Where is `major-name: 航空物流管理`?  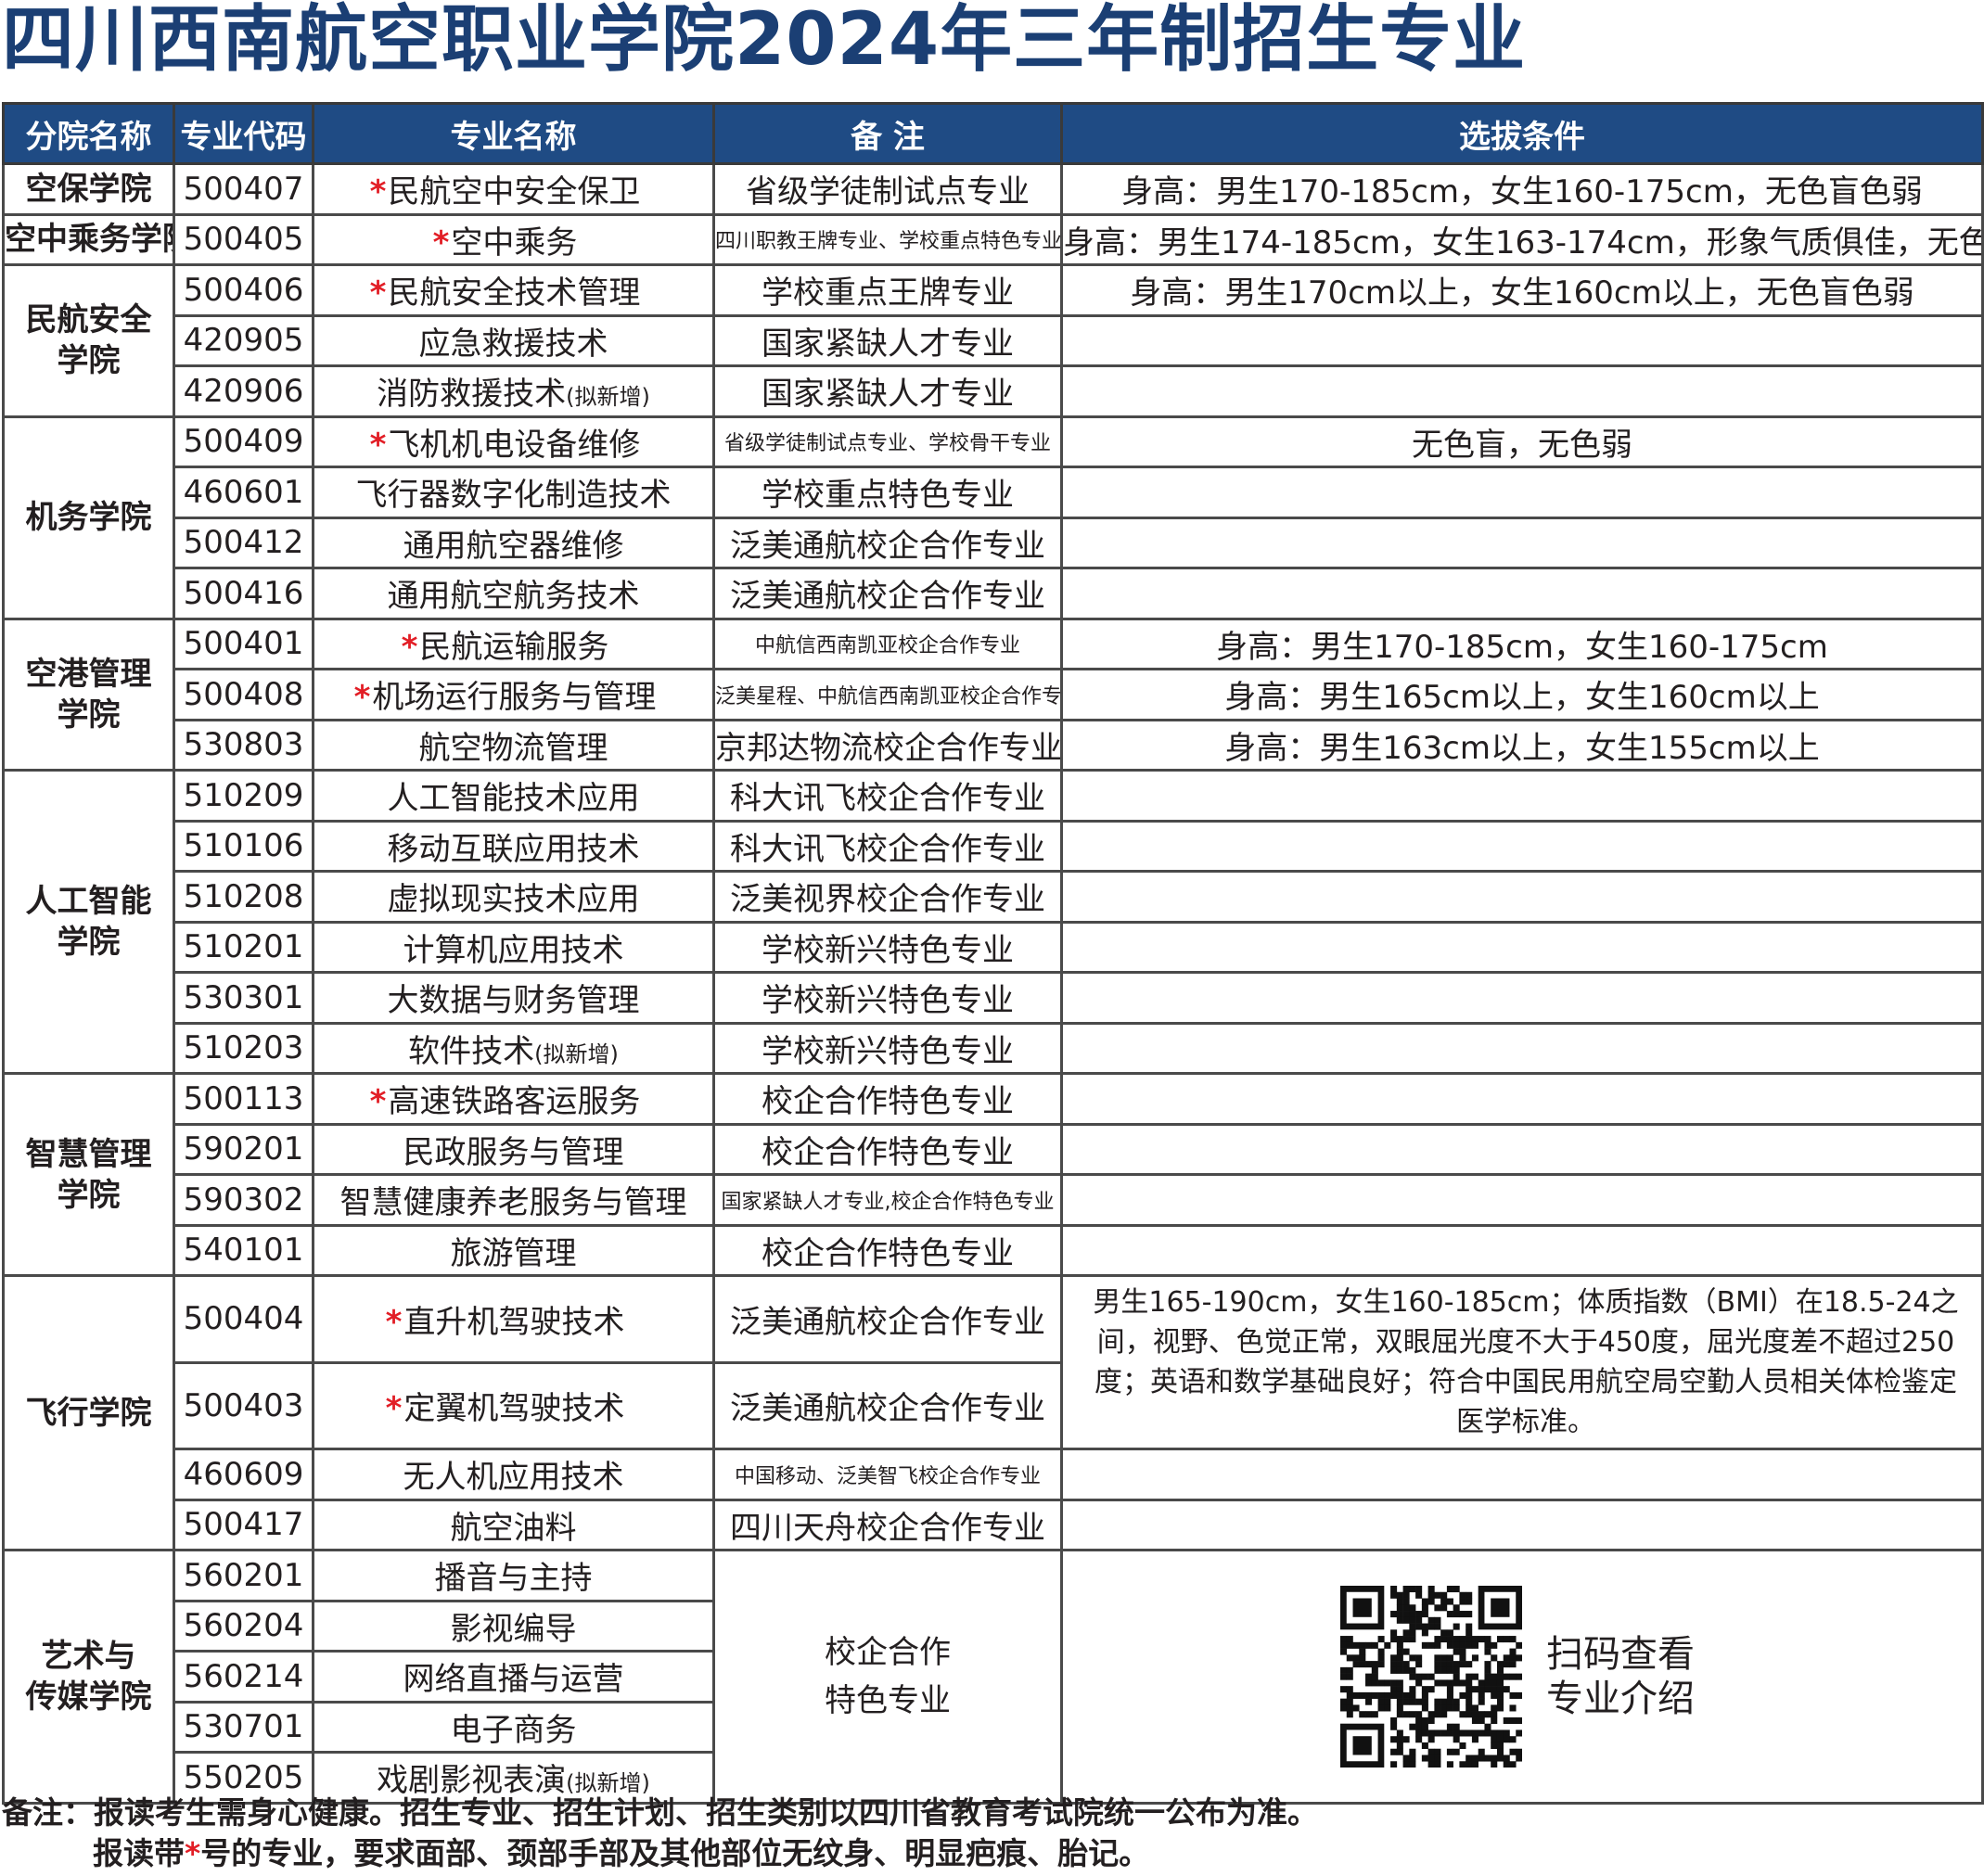
major-name: 航空物流管理 is located at coordinates (513, 748).